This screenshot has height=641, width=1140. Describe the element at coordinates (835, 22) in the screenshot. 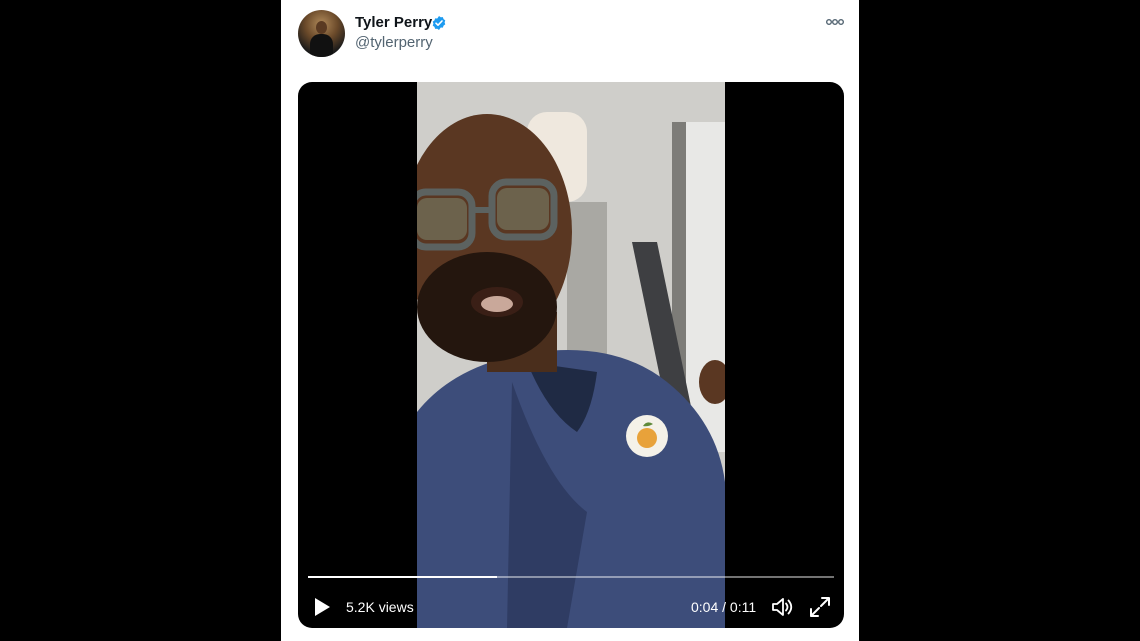

I see `more-icon` at that location.